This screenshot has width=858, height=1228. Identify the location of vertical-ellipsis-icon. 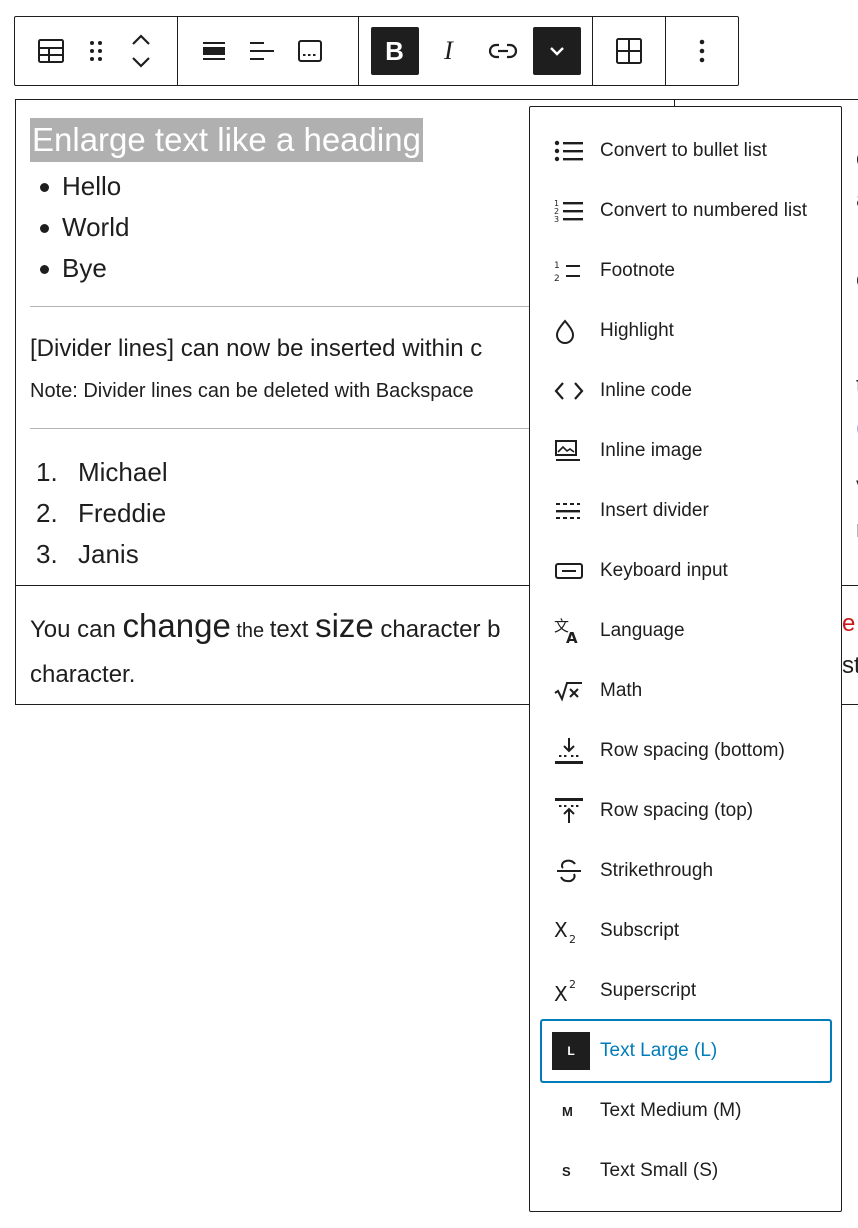
(702, 51).